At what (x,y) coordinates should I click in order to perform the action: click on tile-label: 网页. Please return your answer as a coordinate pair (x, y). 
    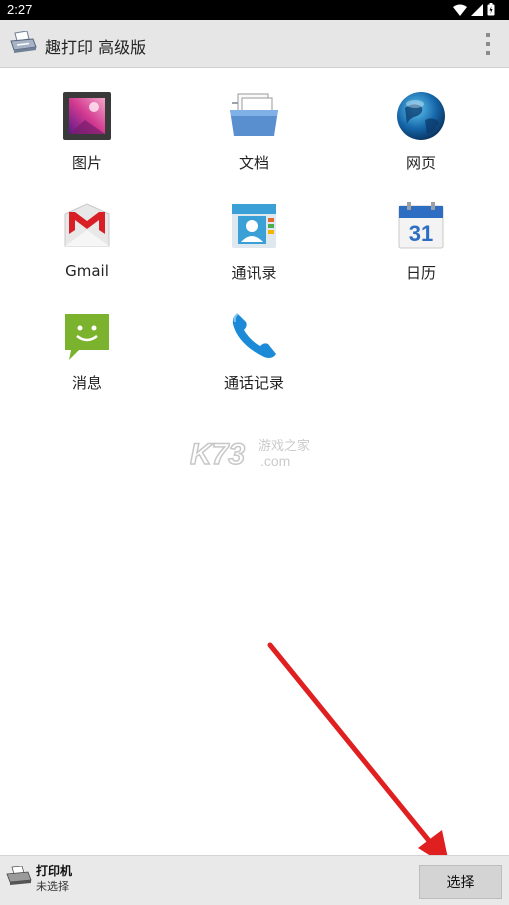
    Looking at the image, I should click on (420, 163).